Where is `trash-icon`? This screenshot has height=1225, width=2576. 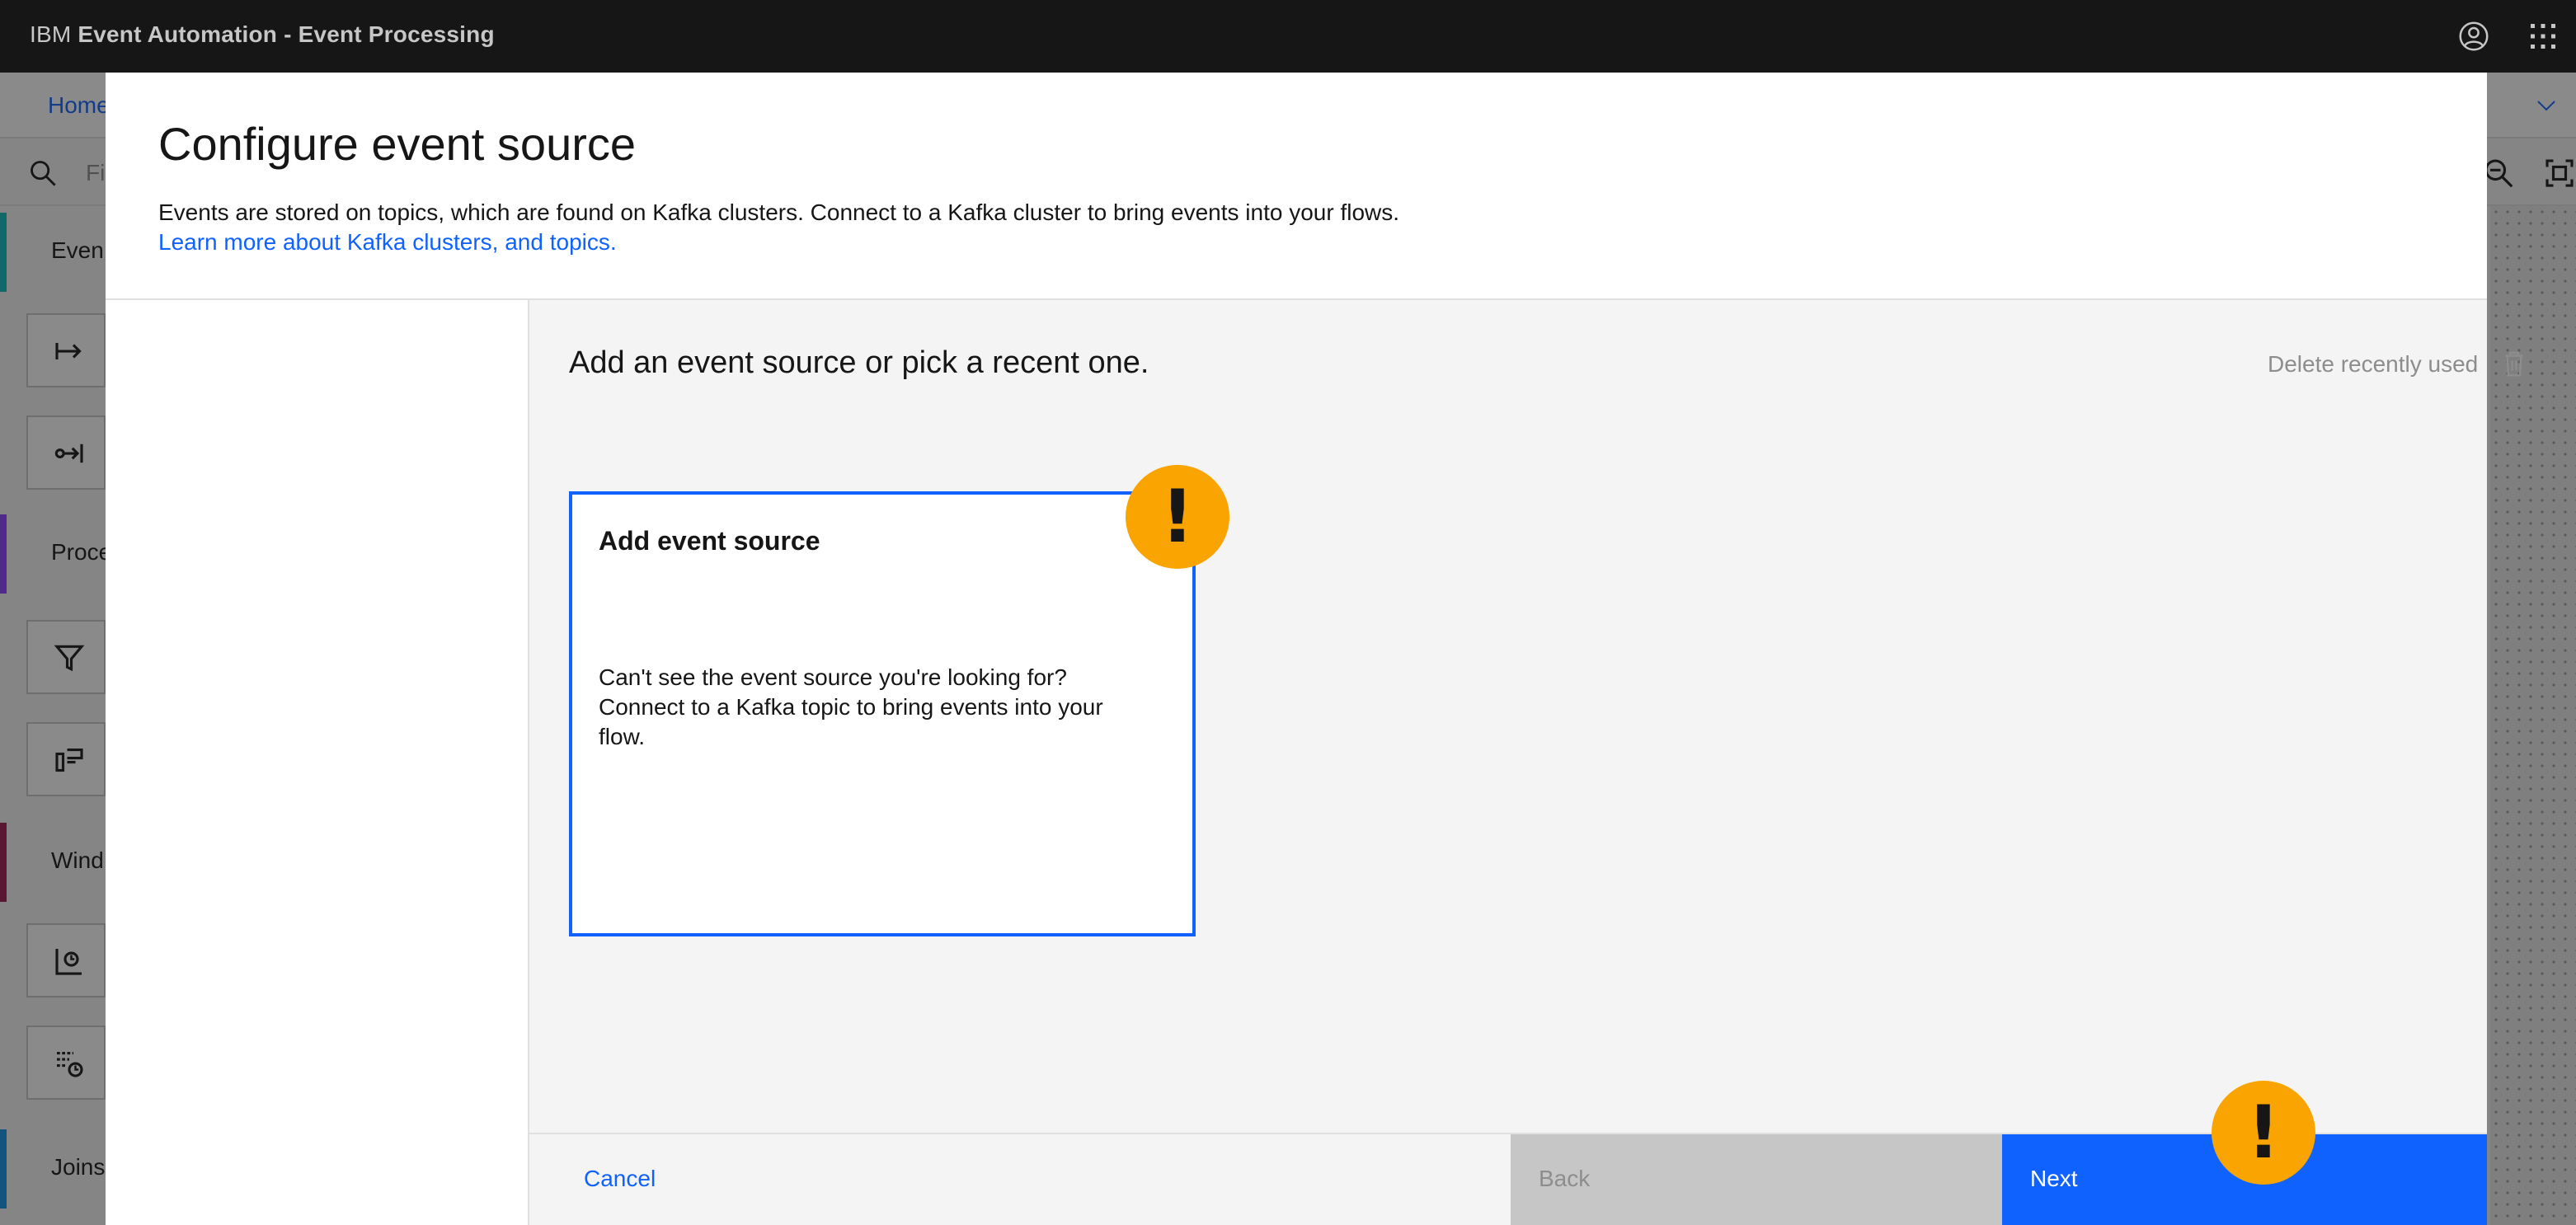
trash-icon is located at coordinates (2514, 363).